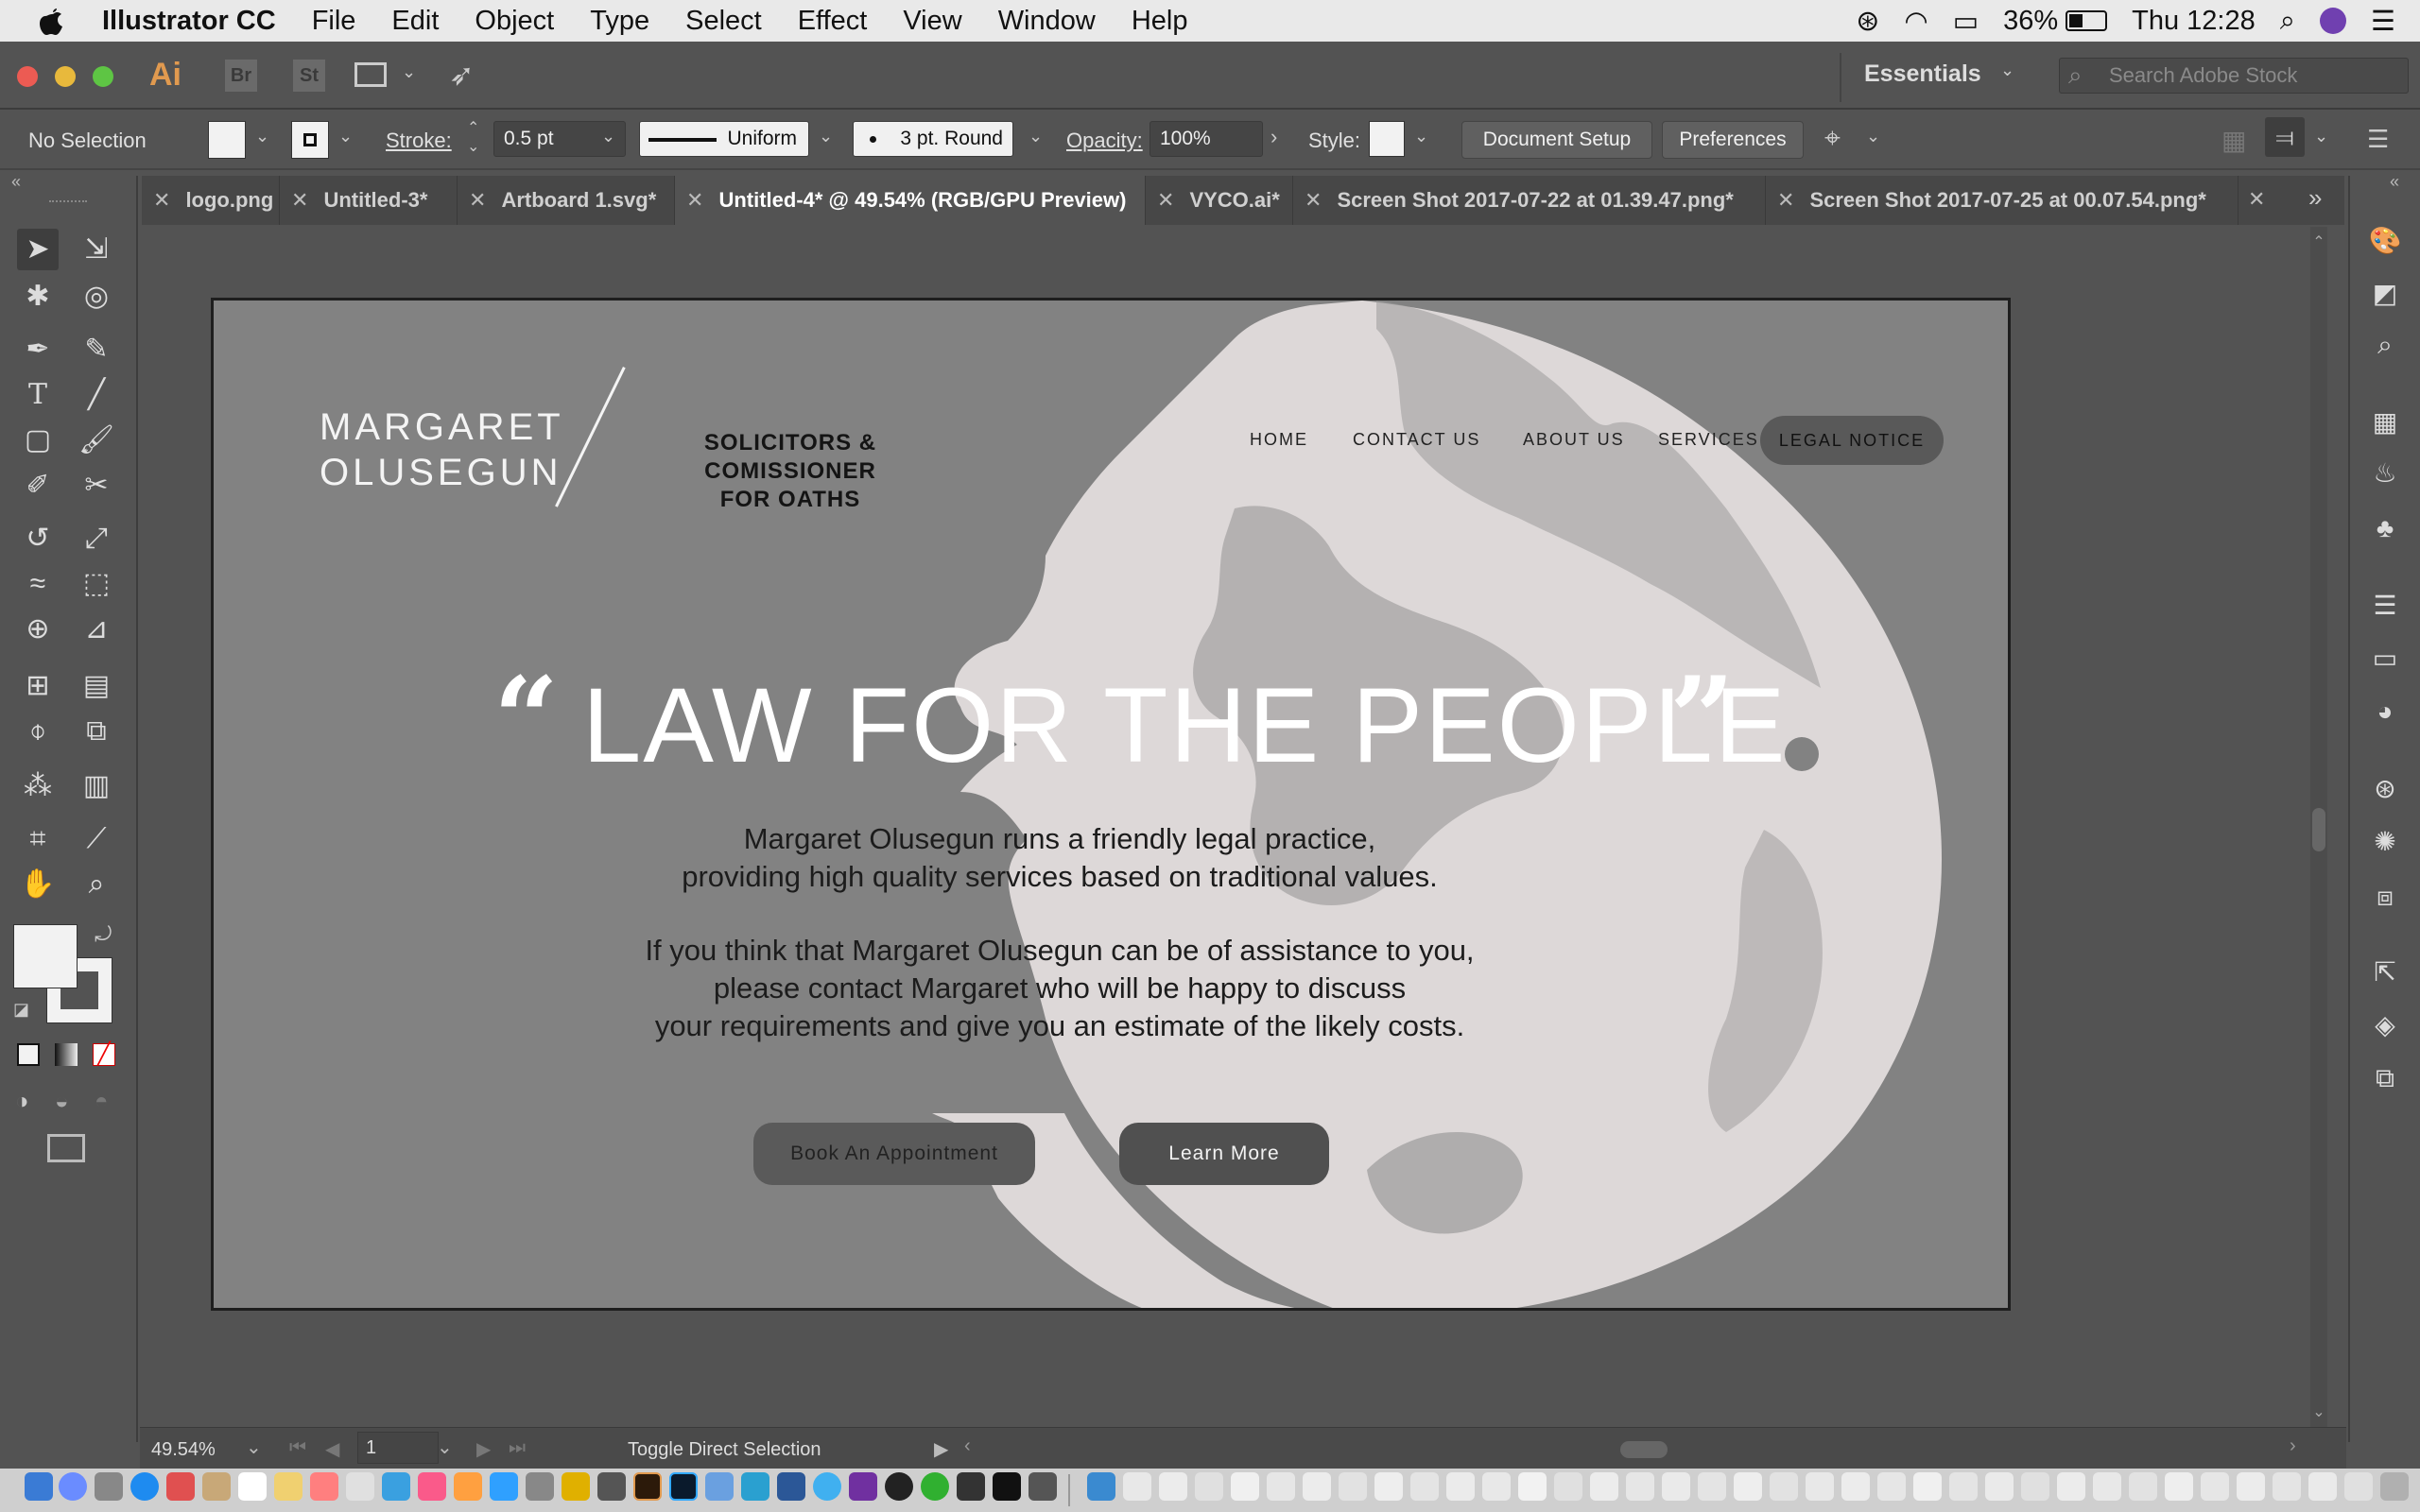  What do you see at coordinates (445, 1447) in the screenshot?
I see `artboard-chevron-icon: ⌄` at bounding box center [445, 1447].